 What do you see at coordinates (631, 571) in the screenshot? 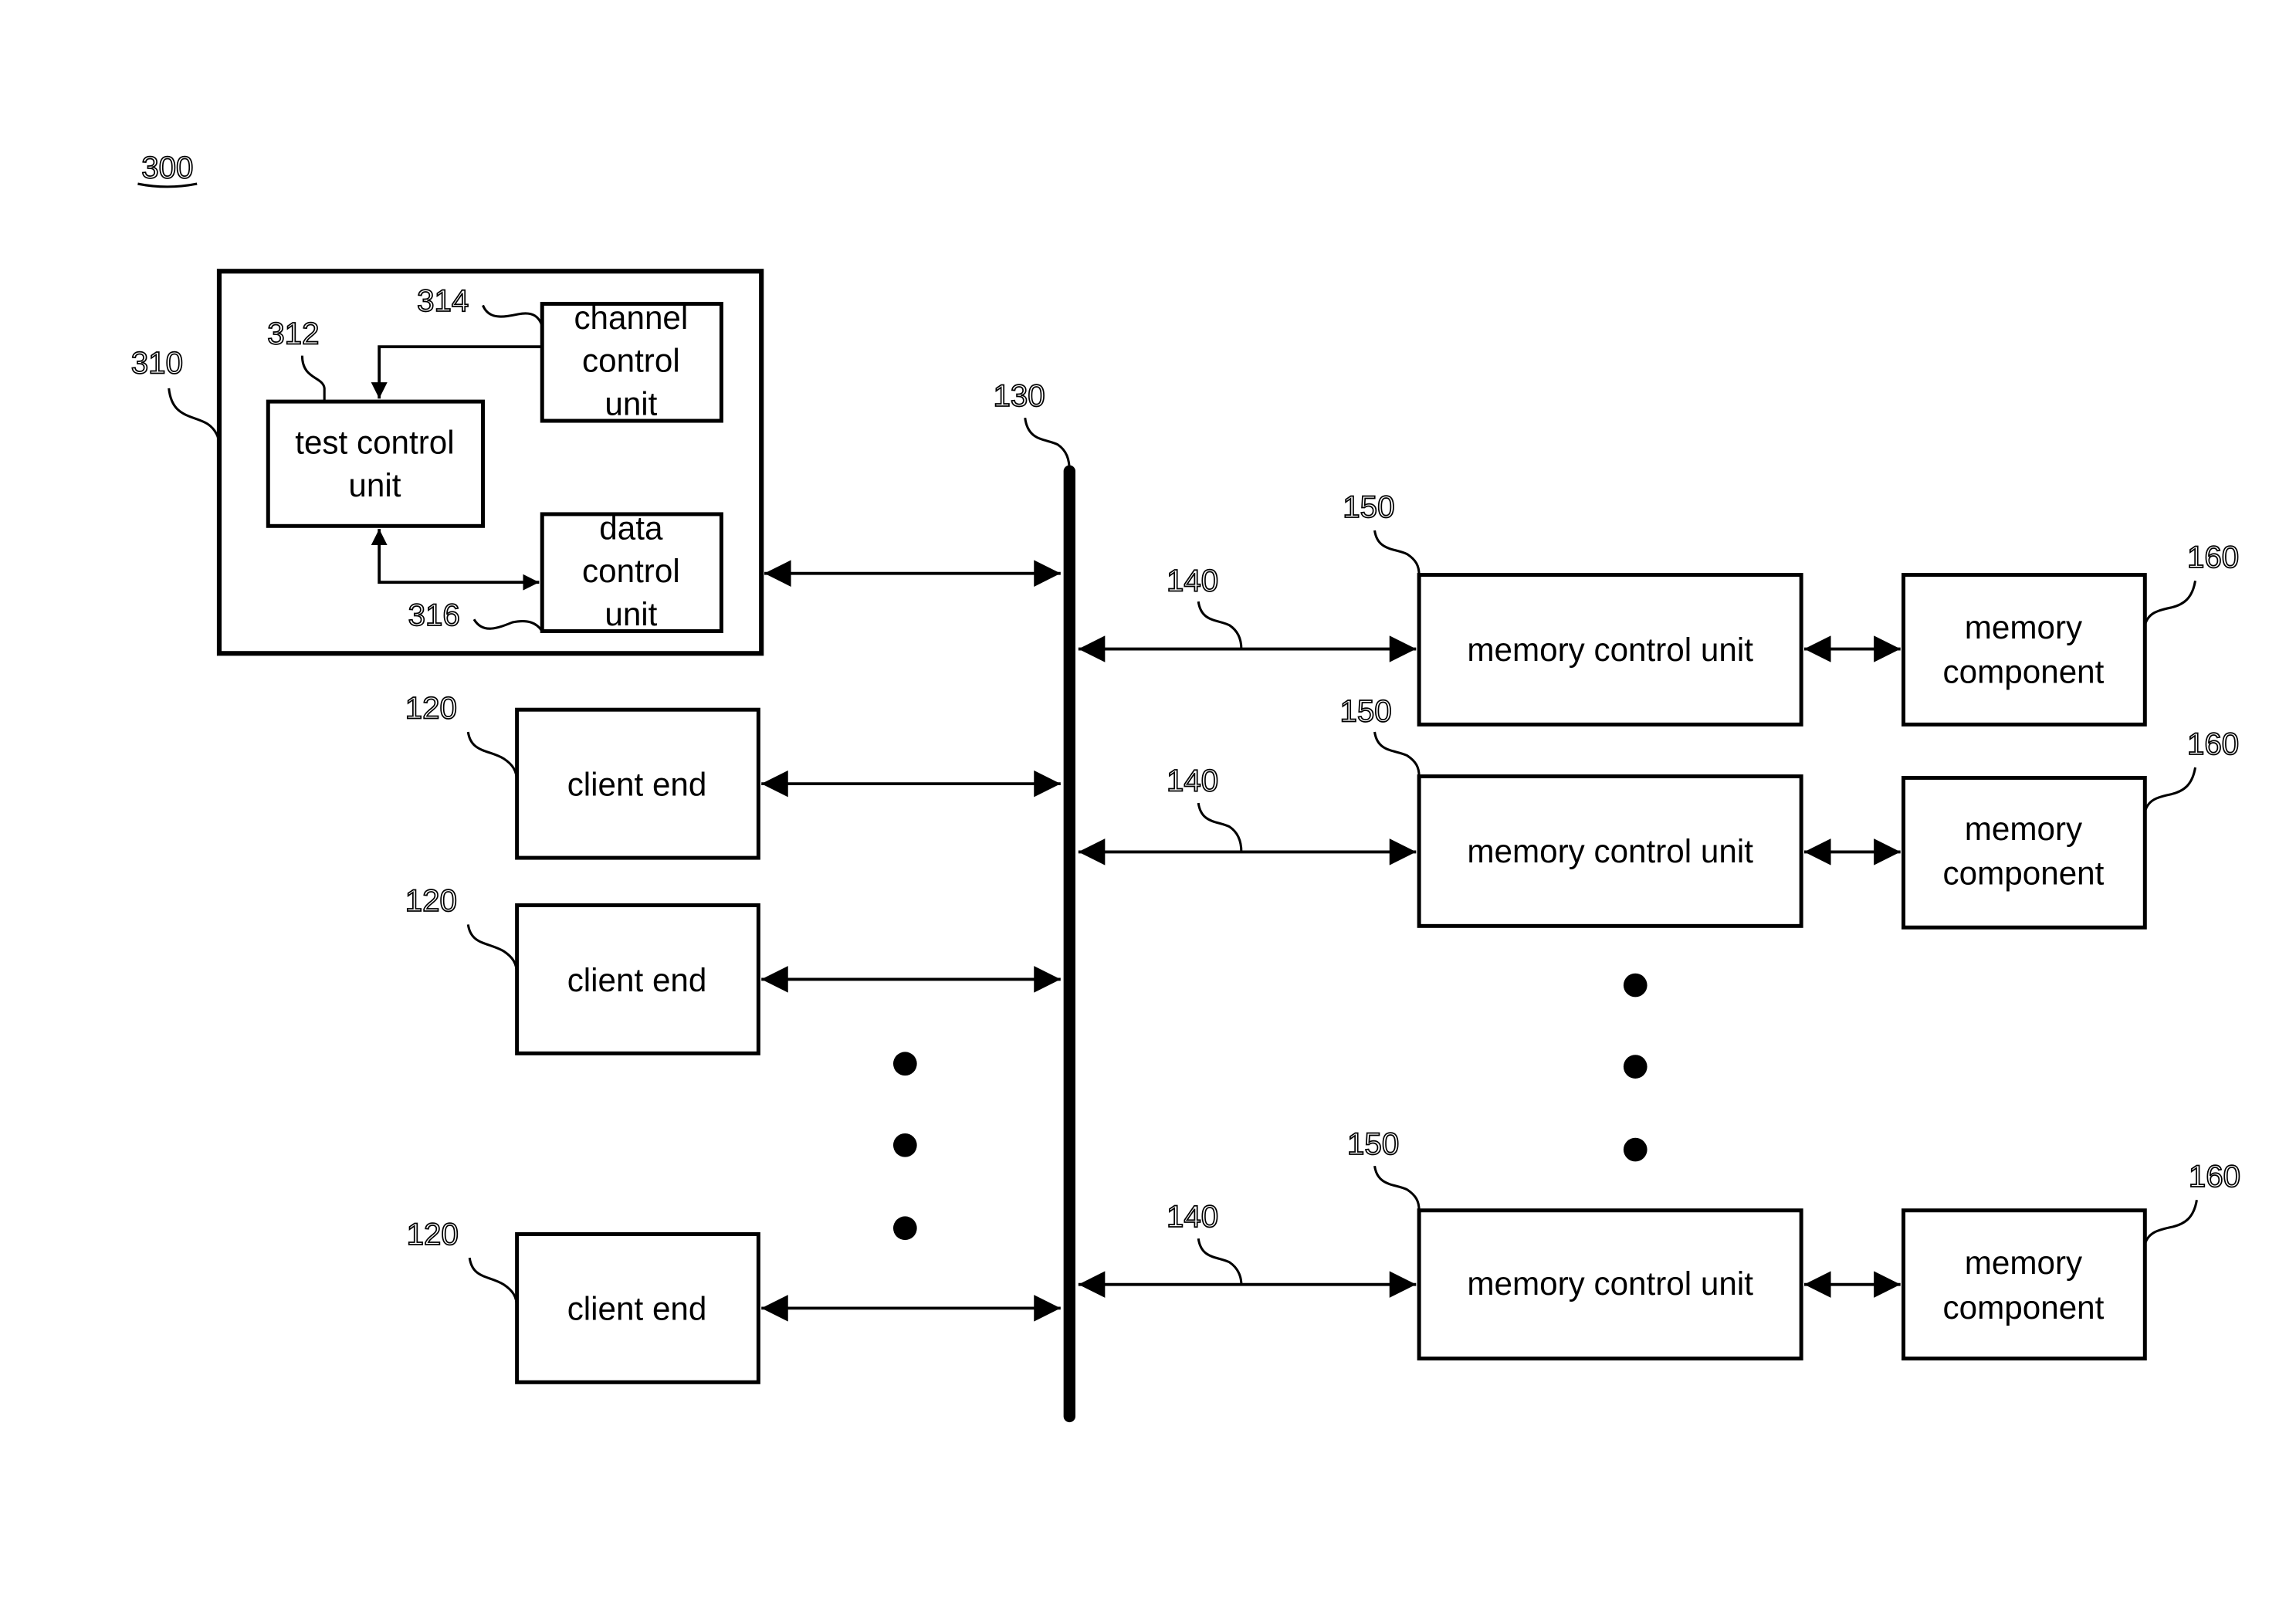
I see `data-control-unit-label-2: control` at bounding box center [631, 571].